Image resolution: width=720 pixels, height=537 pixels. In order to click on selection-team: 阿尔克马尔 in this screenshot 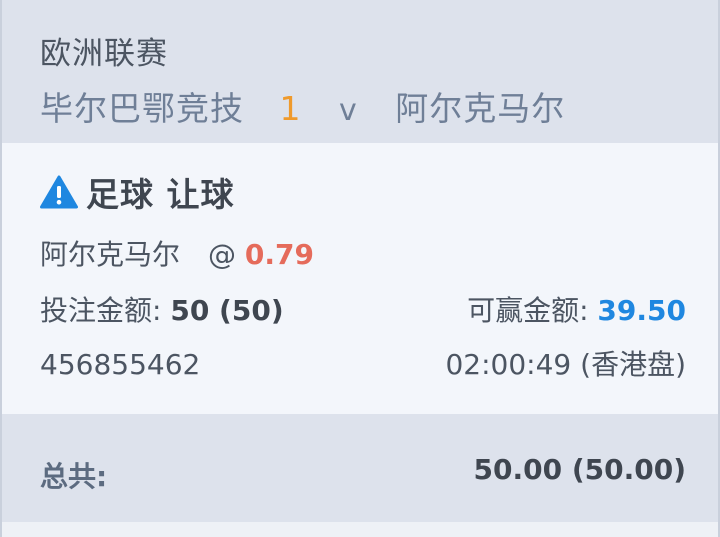, I will do `click(110, 254)`.